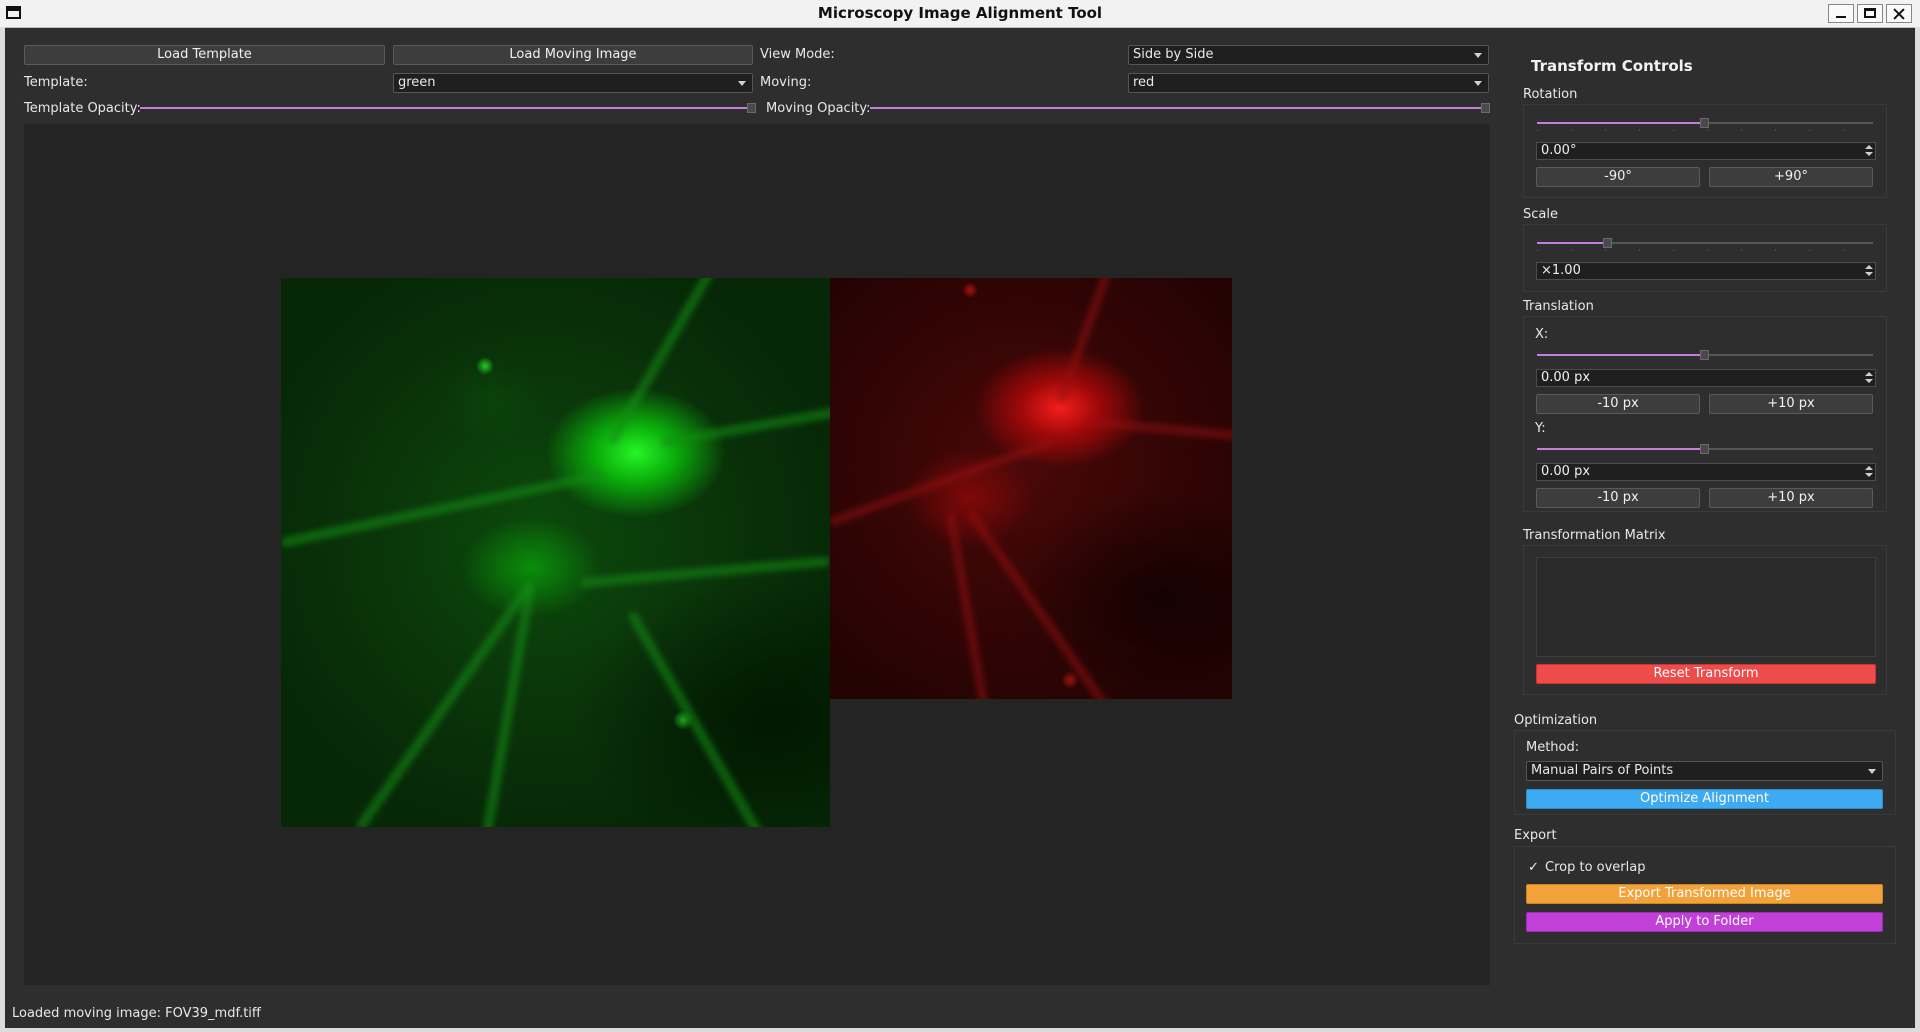  What do you see at coordinates (1031, 488) in the screenshot?
I see `moving-image` at bounding box center [1031, 488].